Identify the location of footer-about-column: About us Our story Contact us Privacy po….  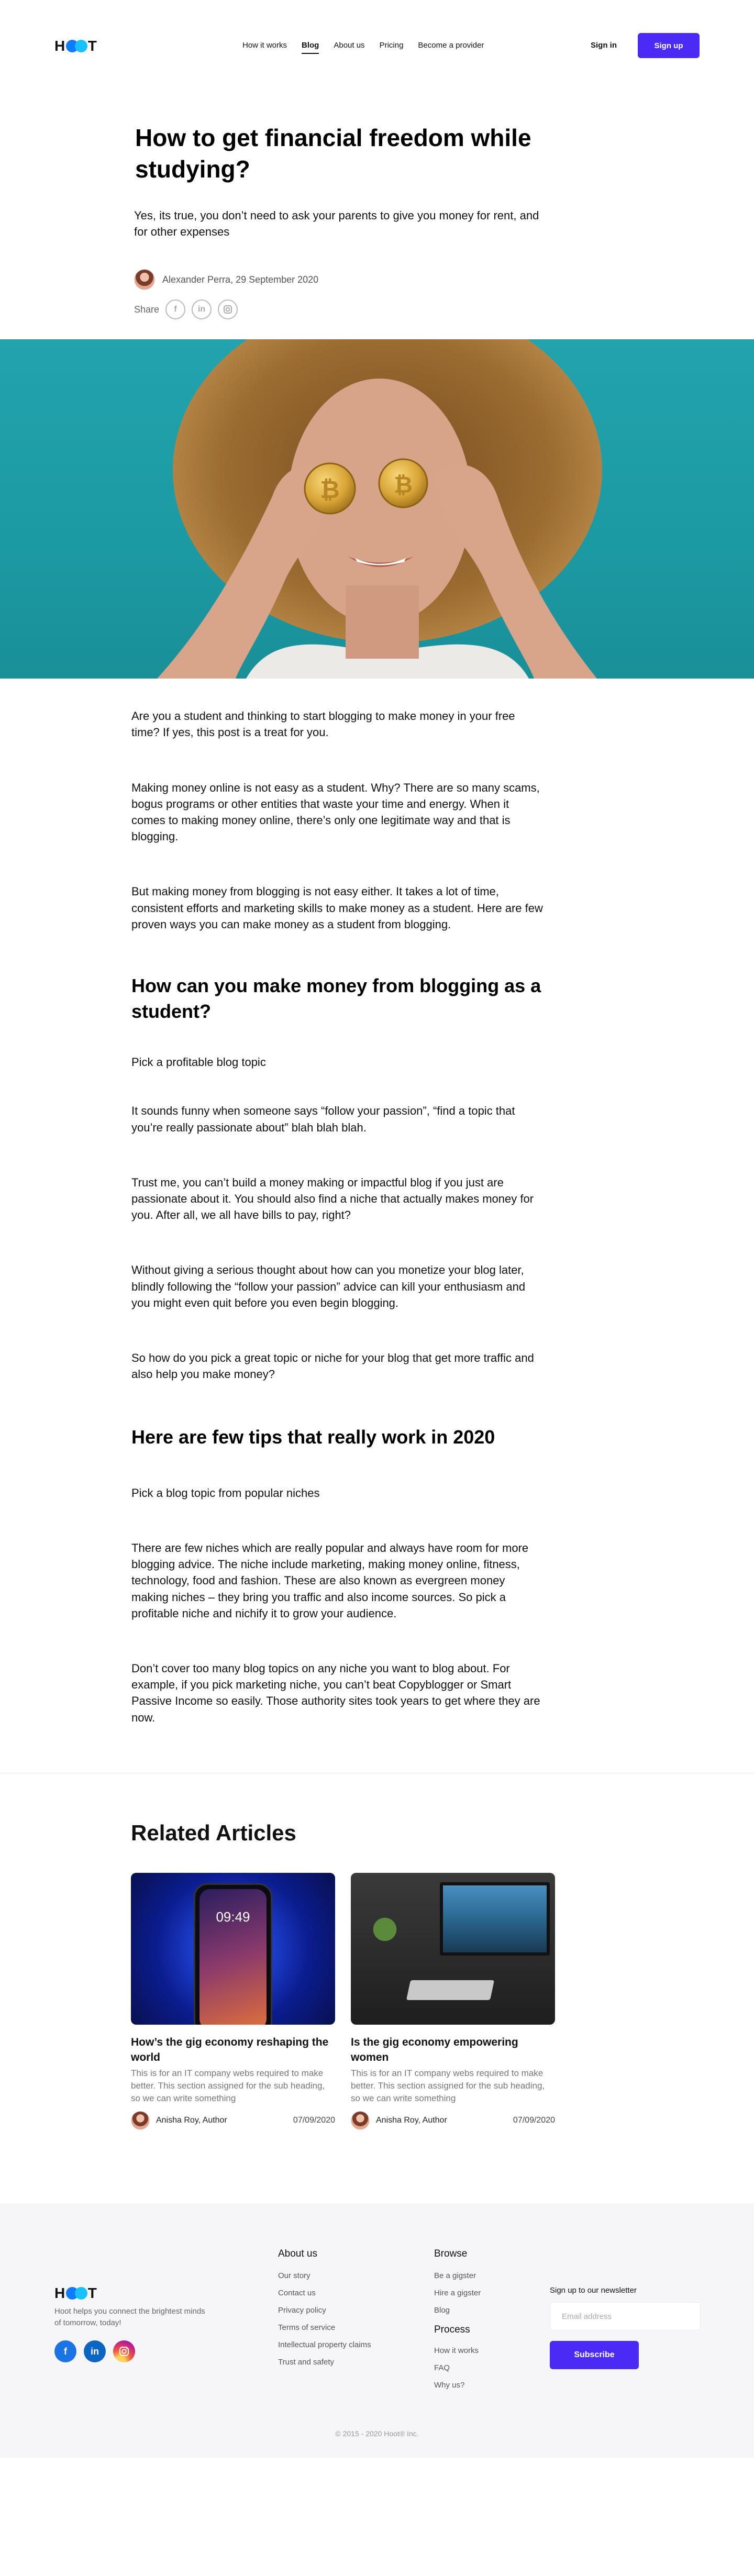
(324, 2311).